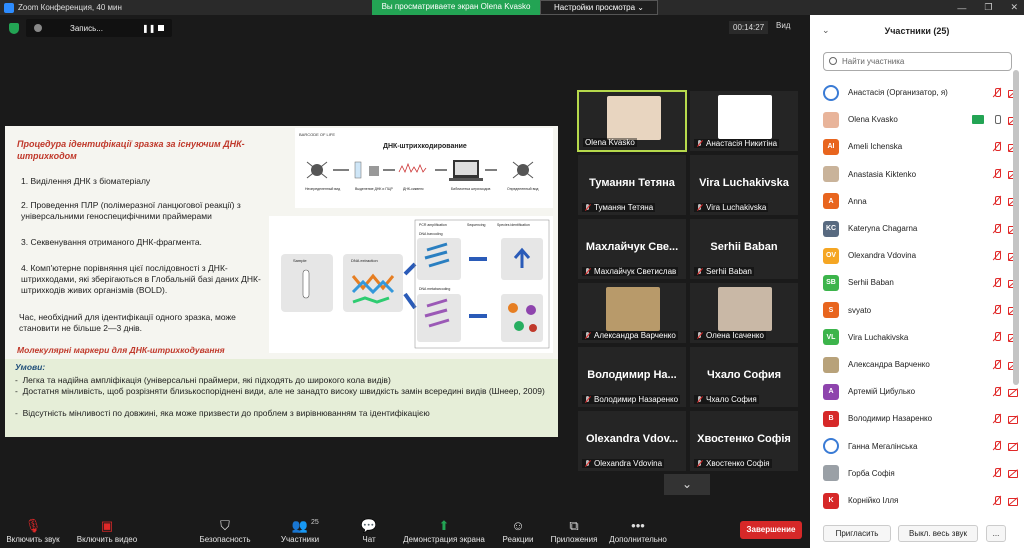 The height and width of the screenshot is (548, 1024). What do you see at coordinates (300, 530) in the screenshot?
I see `participants-button: 👥 25 Участники` at bounding box center [300, 530].